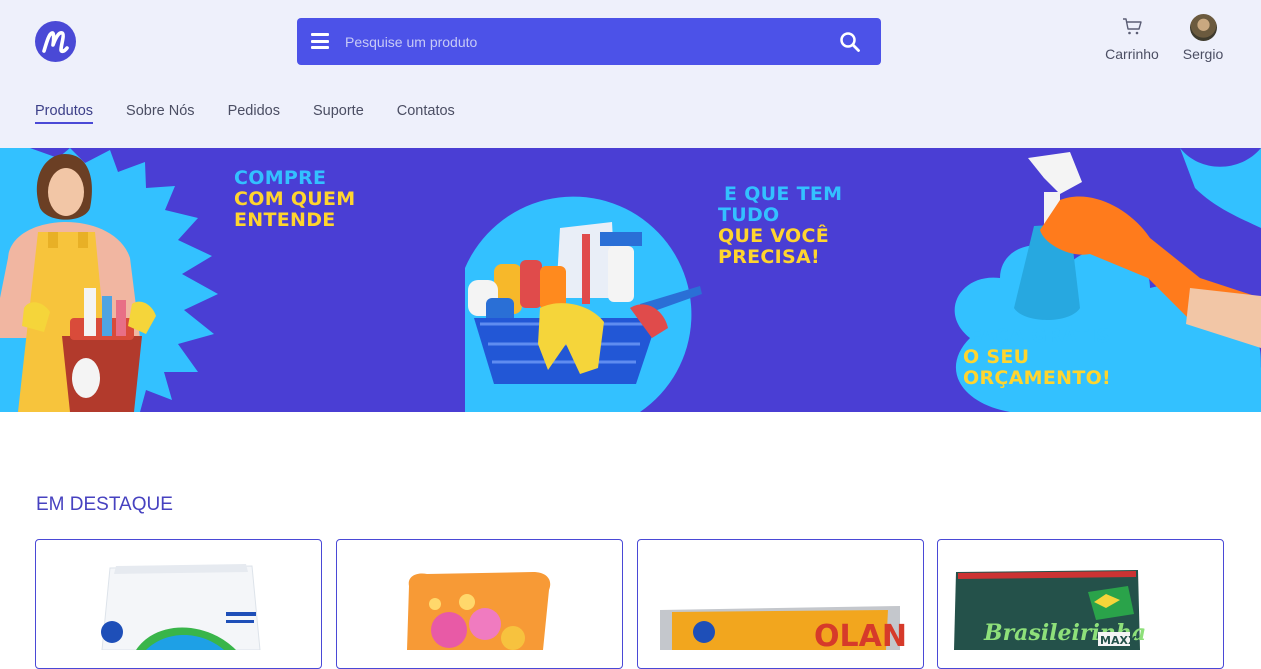  What do you see at coordinates (338, 113) in the screenshot?
I see `nav-item-suporte: Suporte` at bounding box center [338, 113].